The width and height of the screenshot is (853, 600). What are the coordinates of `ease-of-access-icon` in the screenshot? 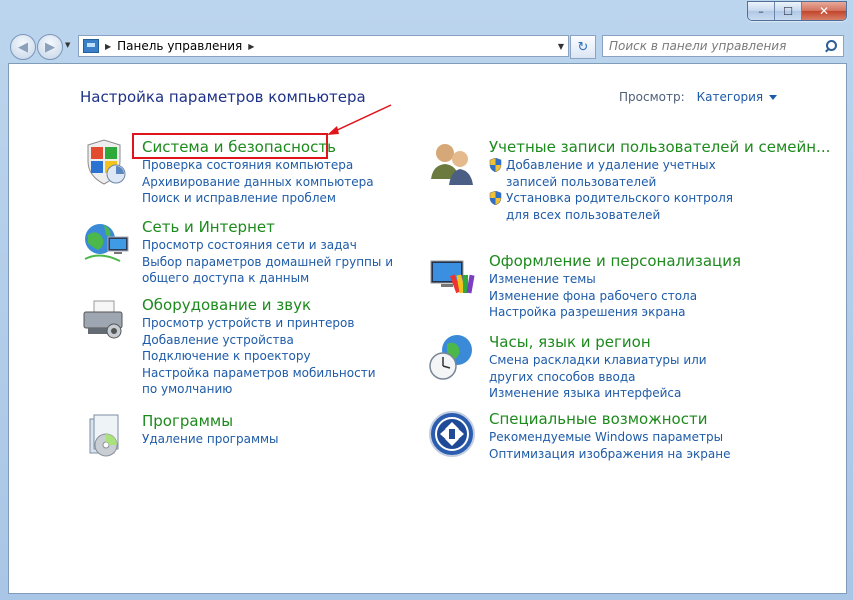 It's located at (452, 434).